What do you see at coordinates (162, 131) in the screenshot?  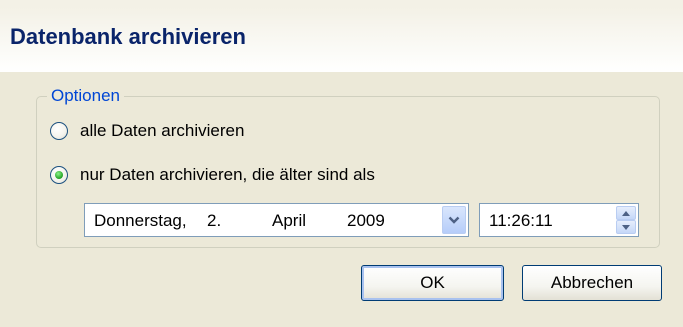 I see `radio-all-label: alle Daten archivieren` at bounding box center [162, 131].